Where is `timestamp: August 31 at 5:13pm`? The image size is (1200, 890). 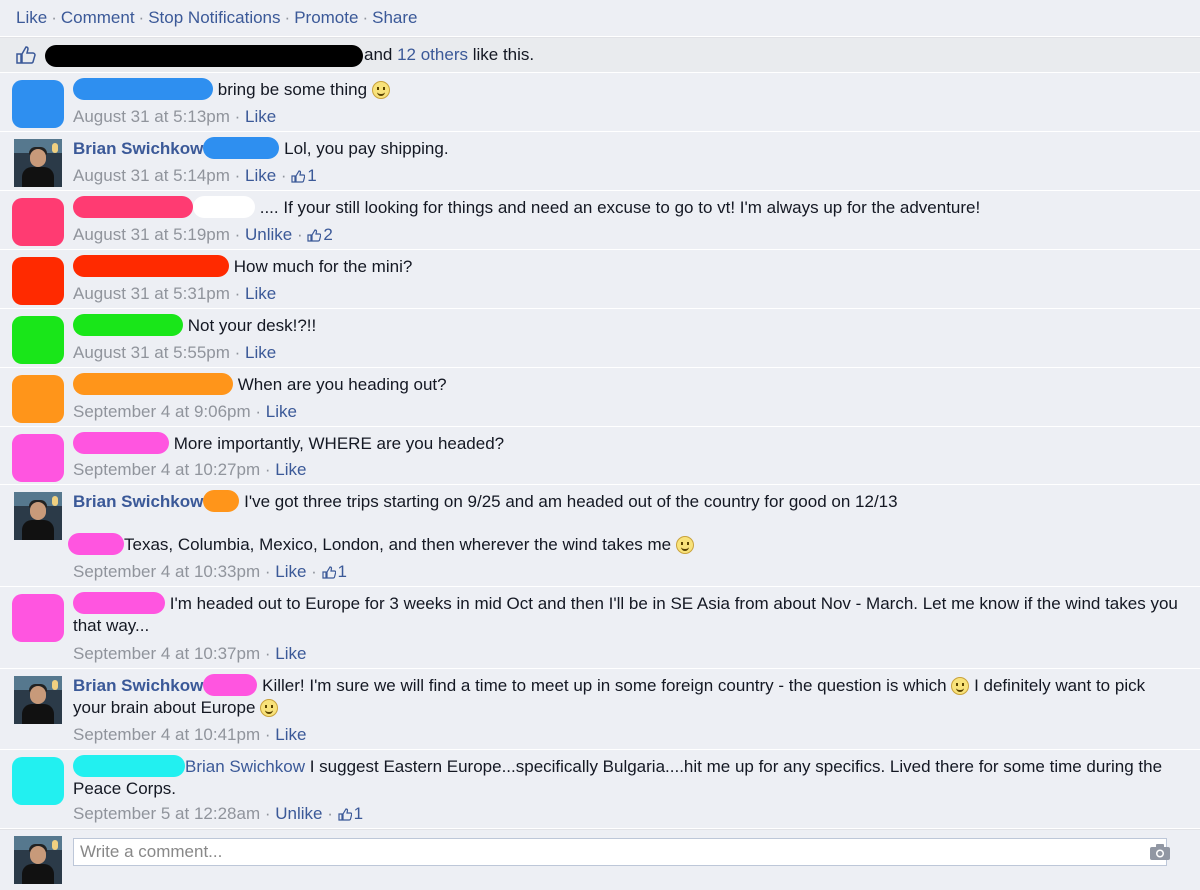
timestamp: August 31 at 5:13pm is located at coordinates (151, 116).